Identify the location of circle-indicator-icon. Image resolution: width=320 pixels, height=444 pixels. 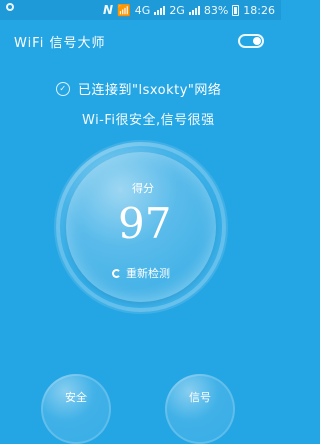
(10, 7).